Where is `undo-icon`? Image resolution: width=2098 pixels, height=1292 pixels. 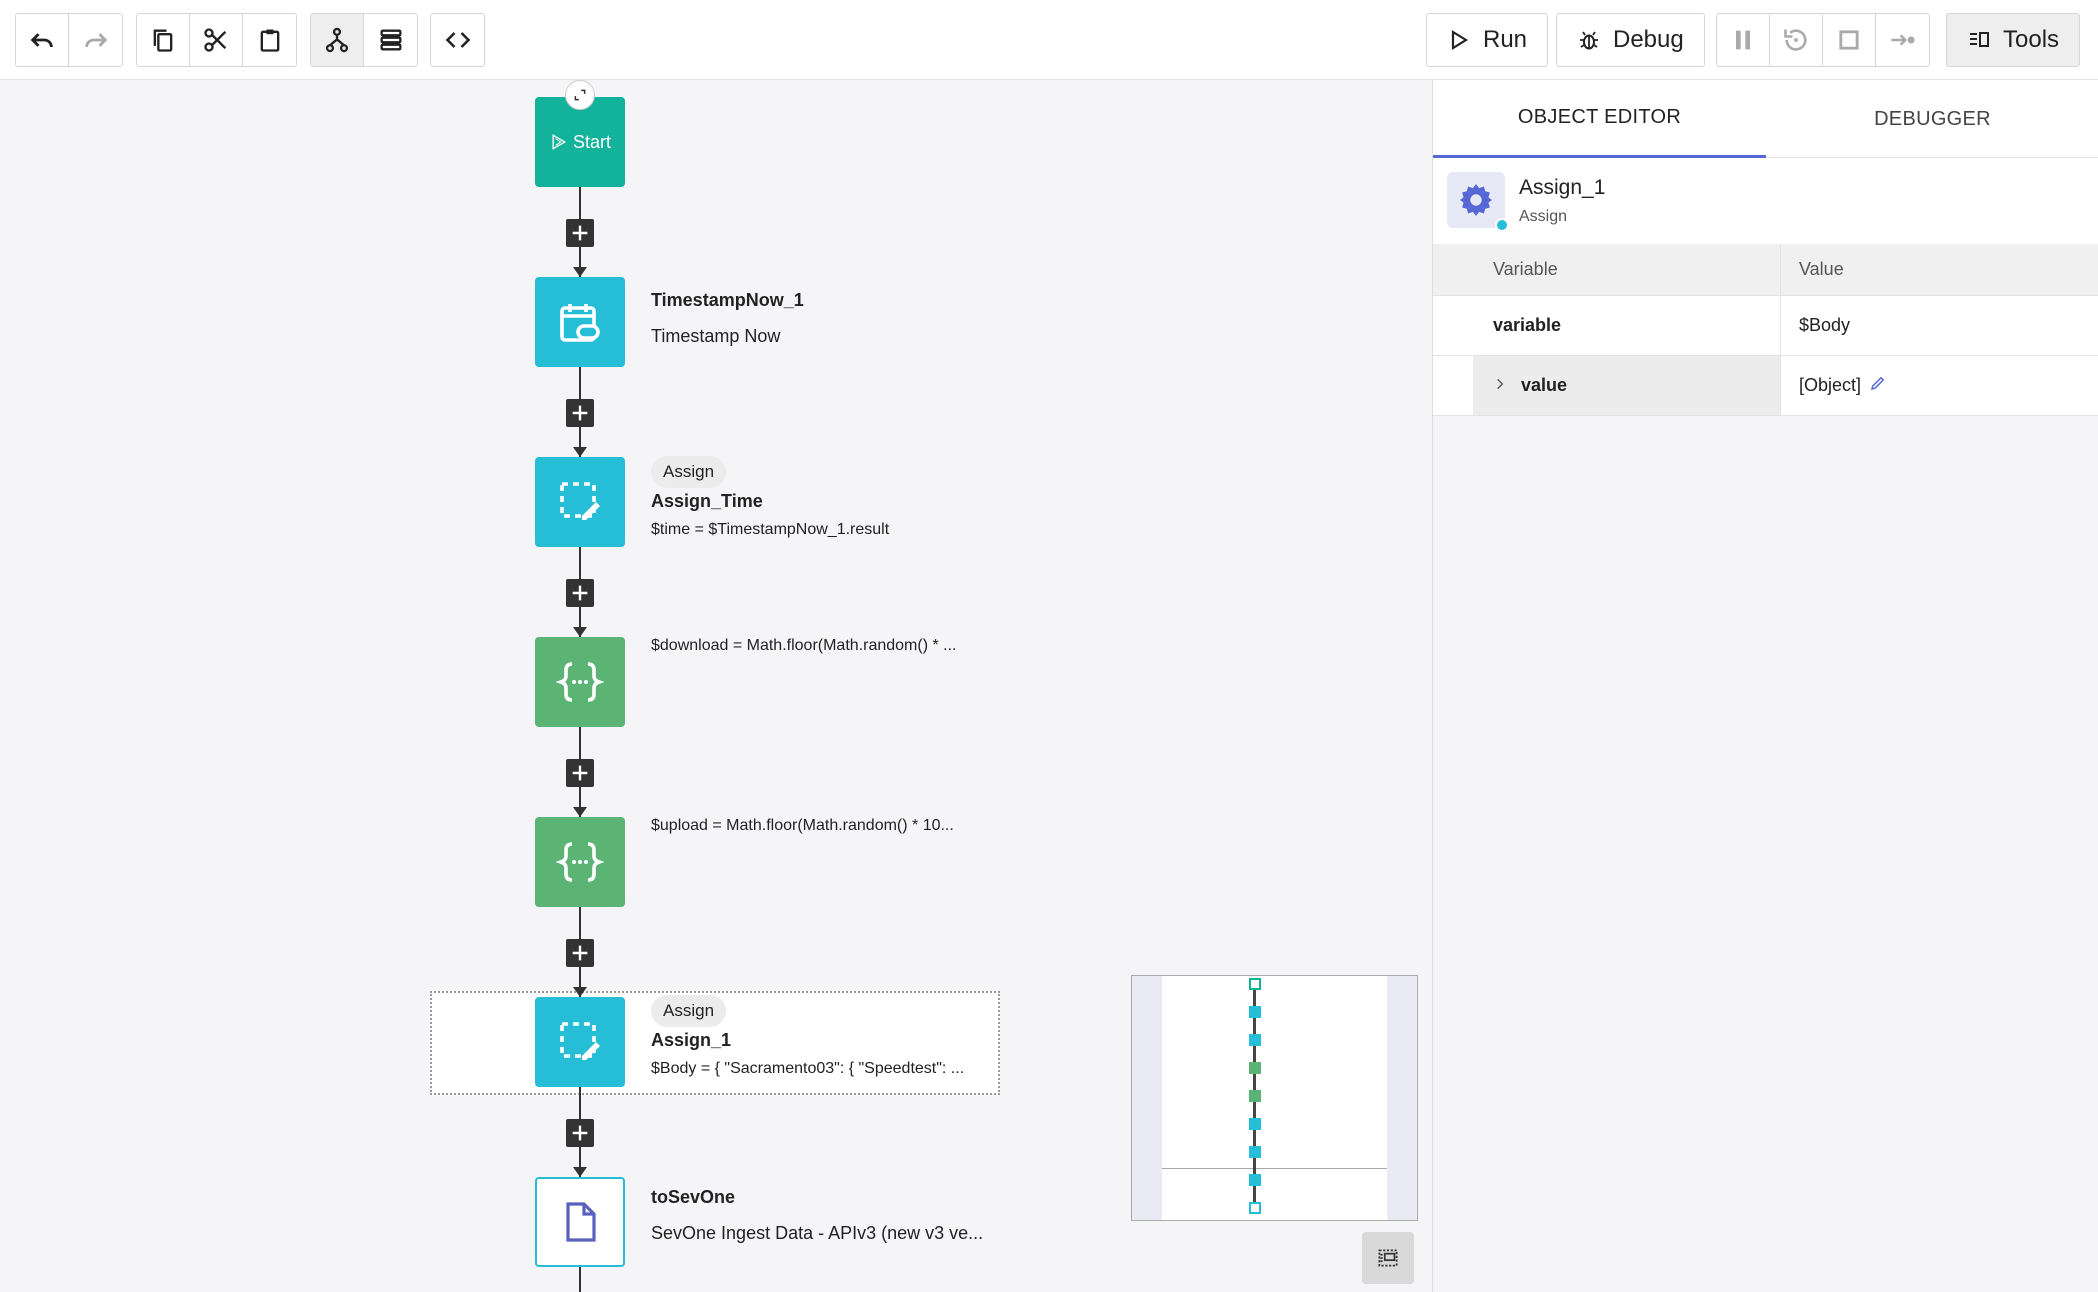
undo-icon is located at coordinates (41, 40).